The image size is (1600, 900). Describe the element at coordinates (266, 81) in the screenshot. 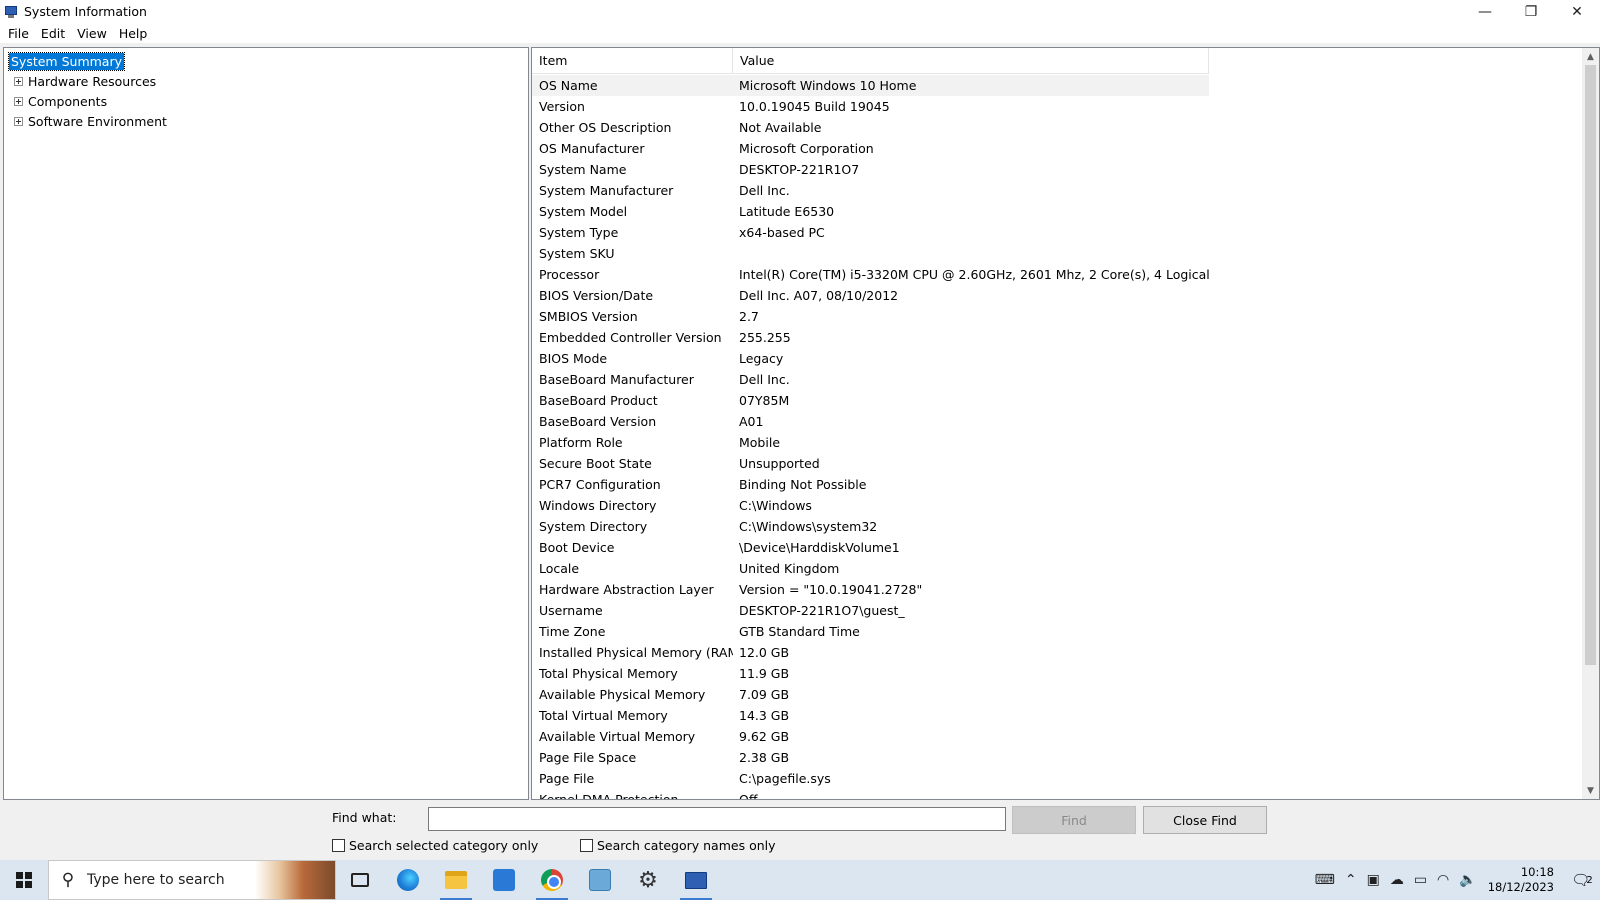

I see `tree-item-hardware-resources: Hardware Resources` at that location.